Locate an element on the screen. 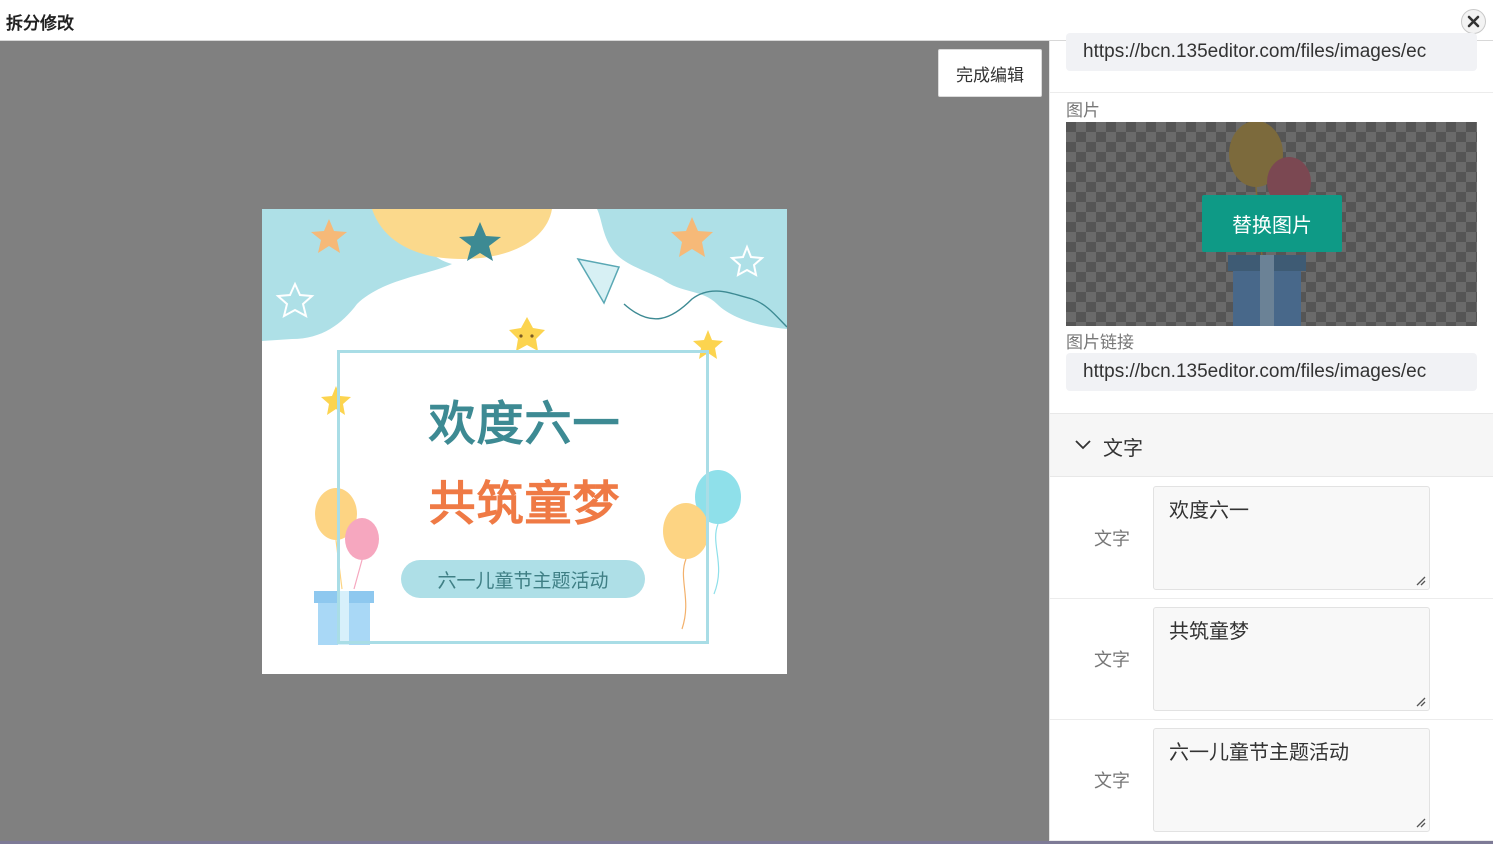  poster-subtitle: 六一儿童节主题活动 is located at coordinates (523, 580).